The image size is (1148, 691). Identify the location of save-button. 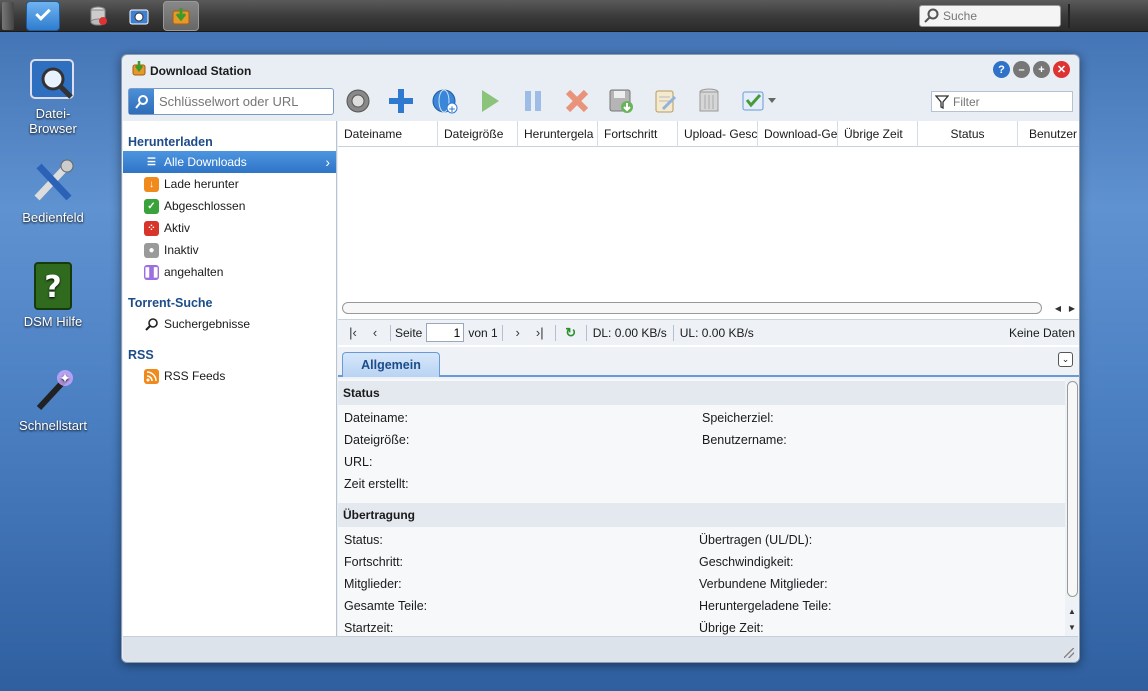
(621, 101).